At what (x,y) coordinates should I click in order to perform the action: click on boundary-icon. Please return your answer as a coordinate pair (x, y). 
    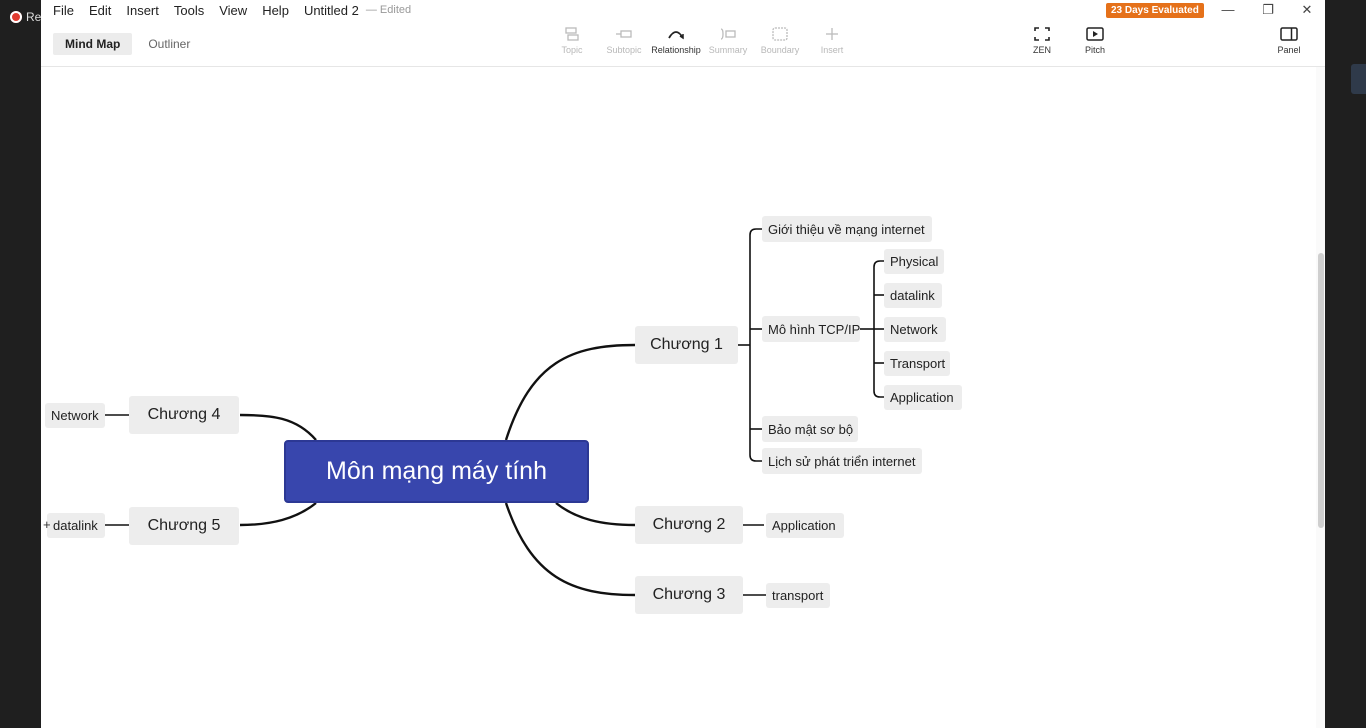
    Looking at the image, I should click on (780, 34).